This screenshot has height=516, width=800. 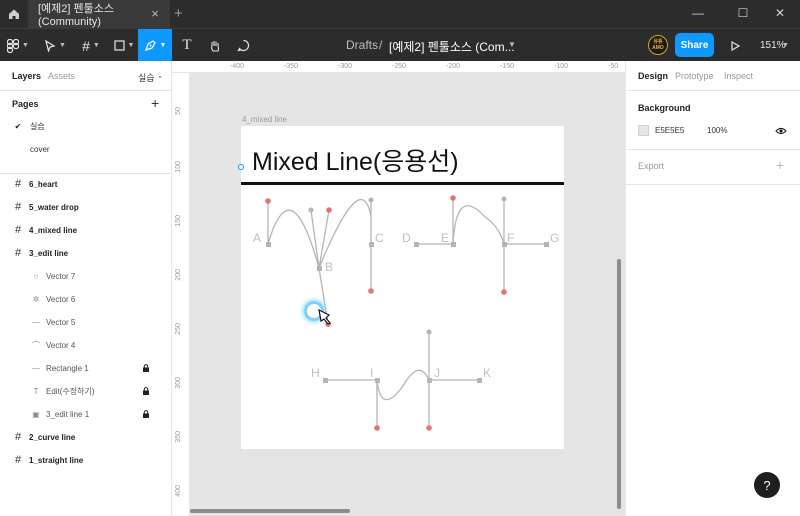 What do you see at coordinates (658, 45) in the screenshot?
I see `avatar: 유튜 AMO` at bounding box center [658, 45].